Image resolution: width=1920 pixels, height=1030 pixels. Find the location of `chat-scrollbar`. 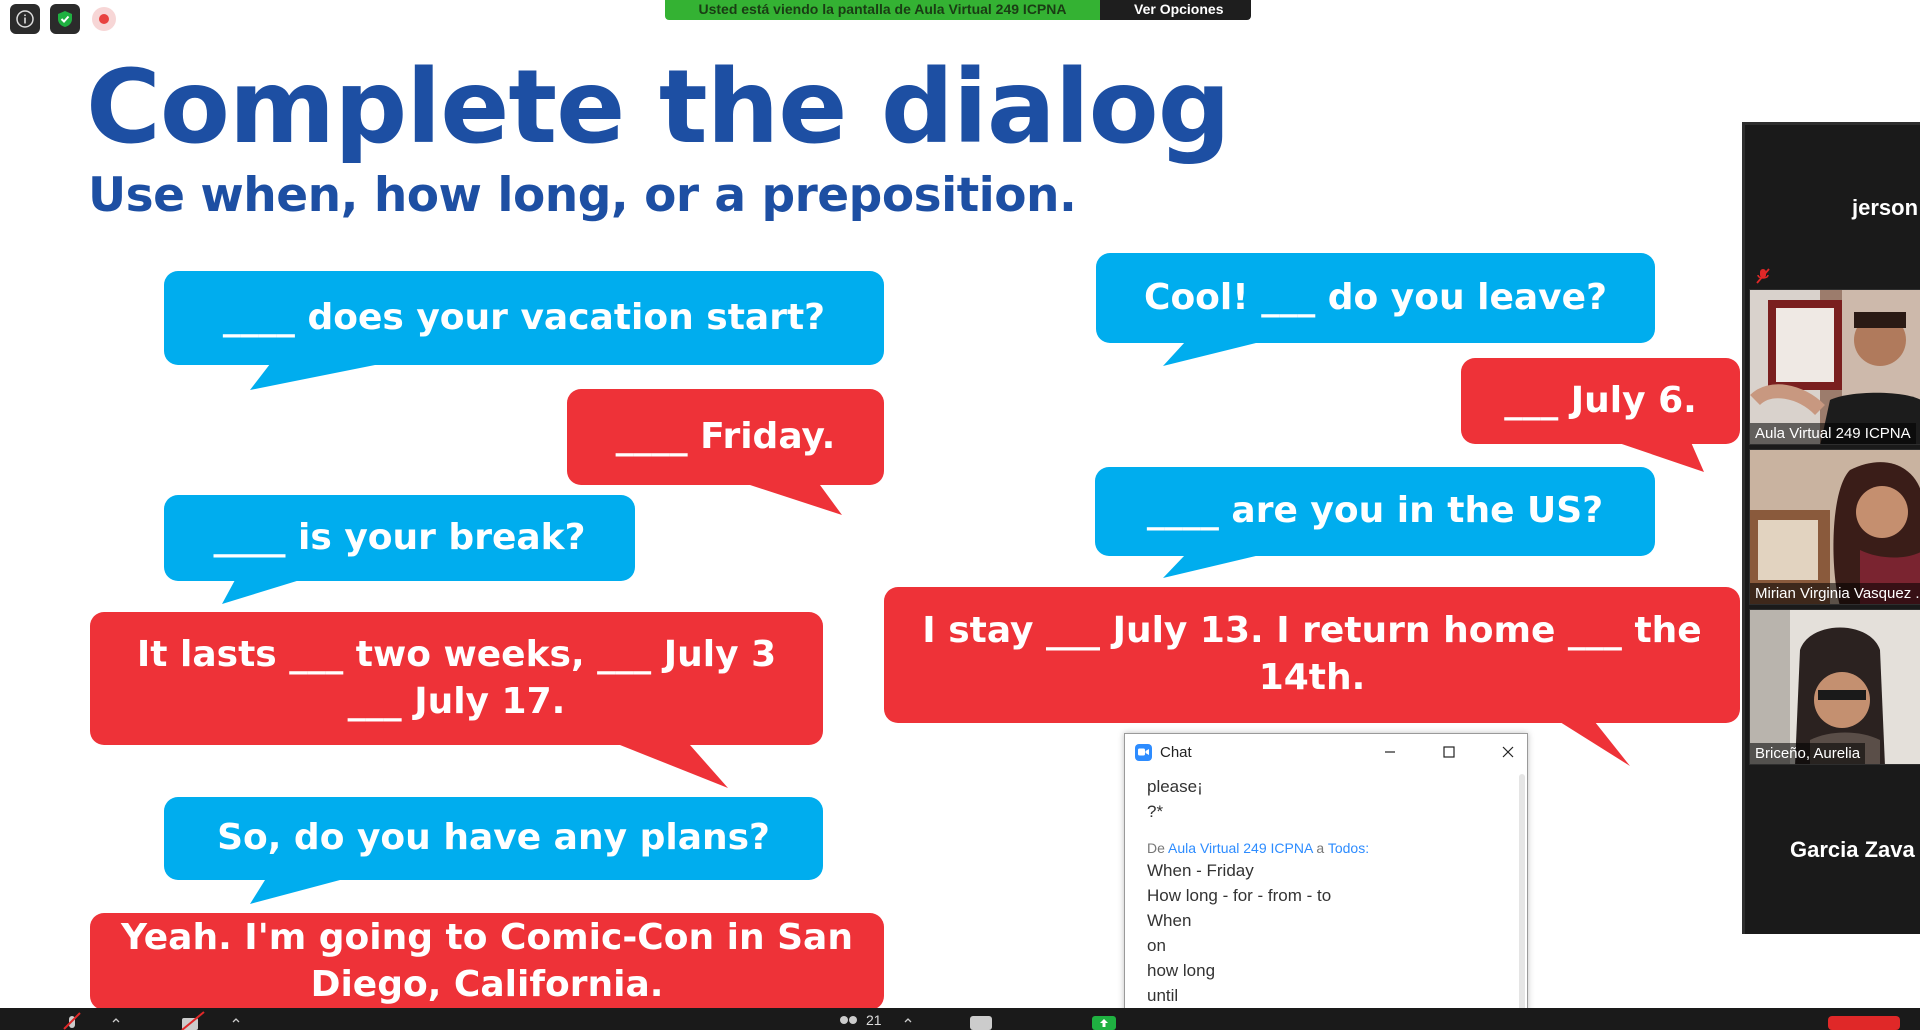

chat-scrollbar is located at coordinates (1522, 901).